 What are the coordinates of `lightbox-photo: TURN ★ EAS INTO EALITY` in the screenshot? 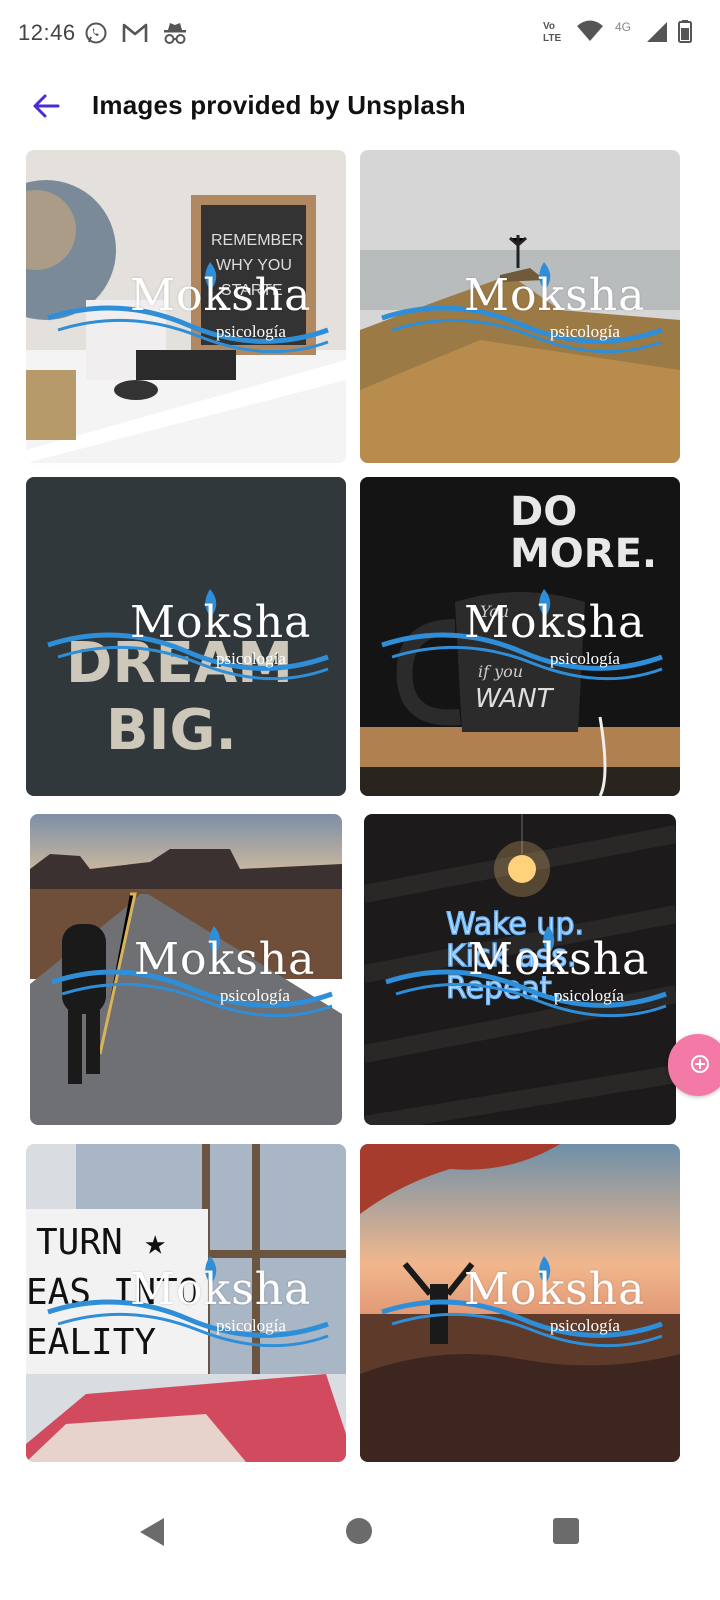 It's located at (186, 1303).